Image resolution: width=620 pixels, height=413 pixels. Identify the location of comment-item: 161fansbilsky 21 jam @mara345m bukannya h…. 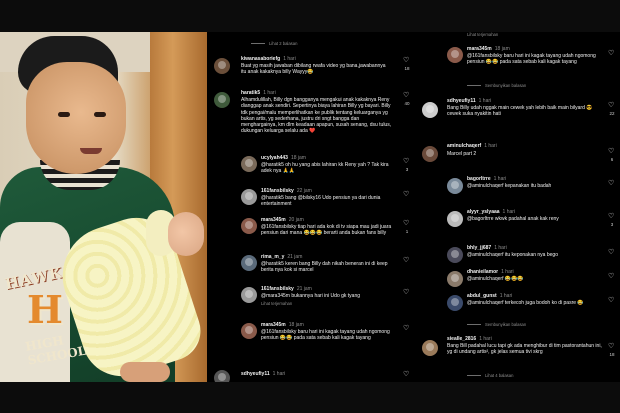
(311, 299).